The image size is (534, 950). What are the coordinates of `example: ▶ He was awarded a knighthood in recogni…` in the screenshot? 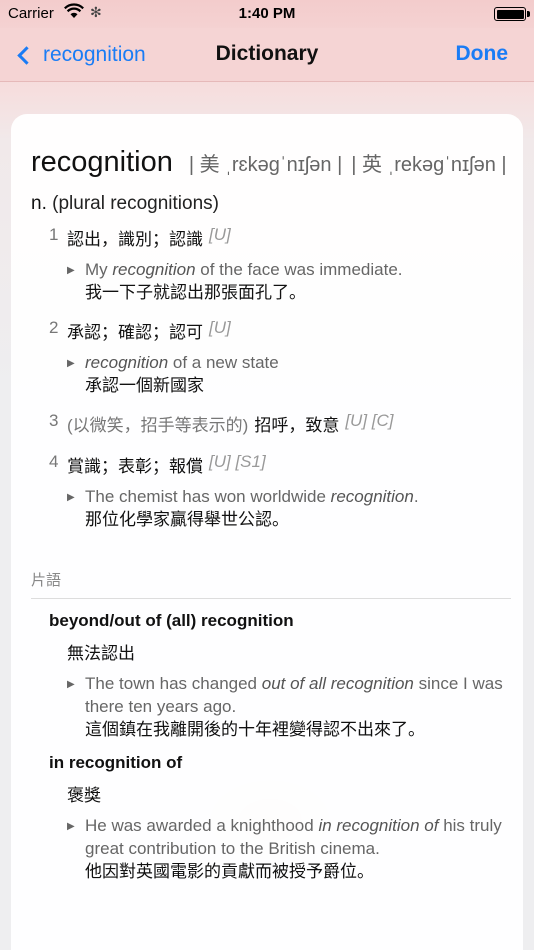 It's located at (289, 848).